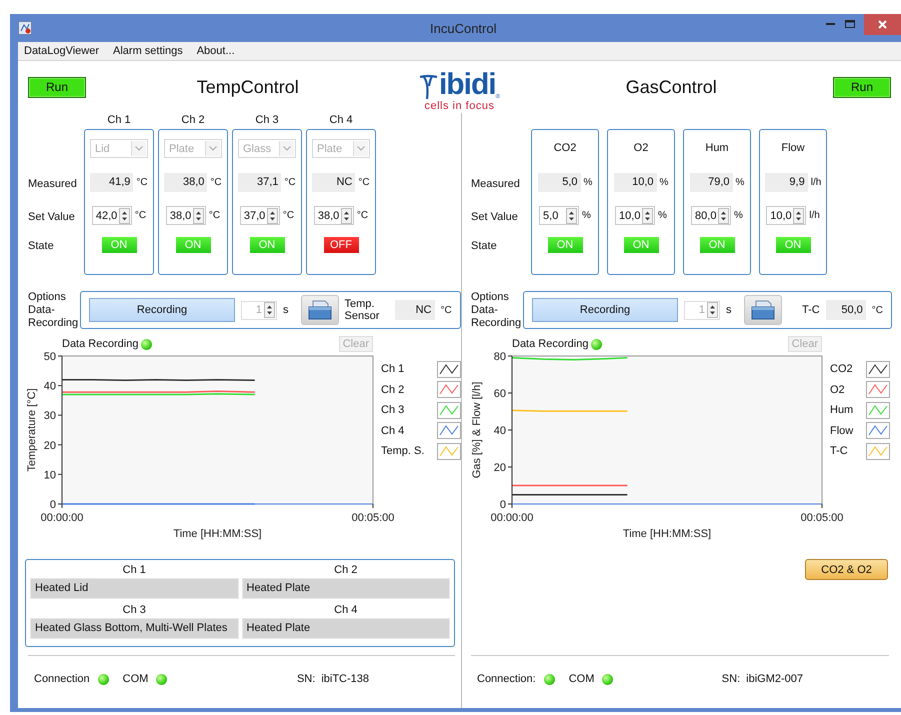 This screenshot has height=715, width=901. I want to click on legend-label: Ch 4, so click(392, 430).